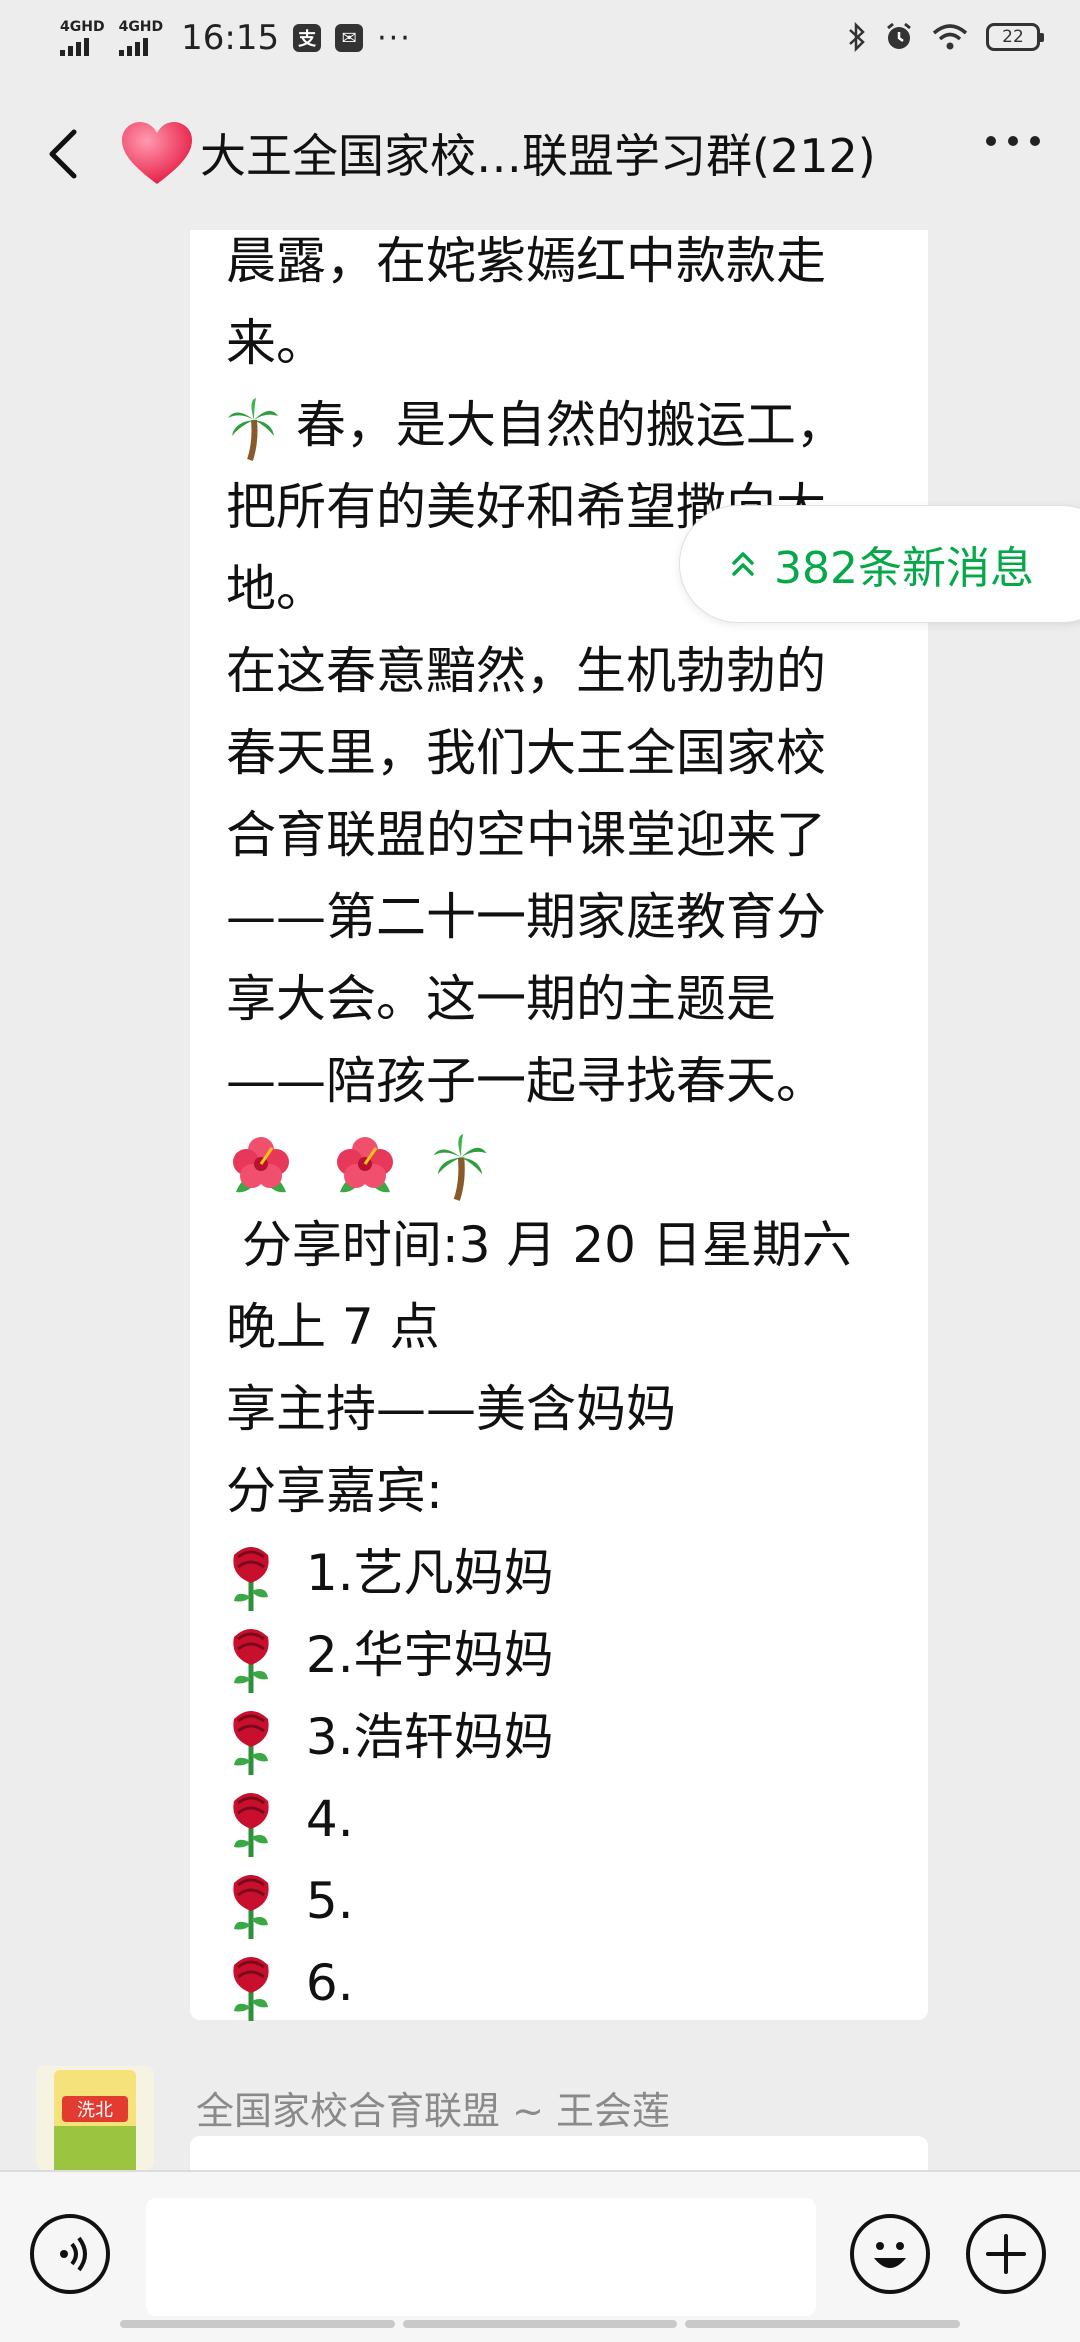 The height and width of the screenshot is (2342, 1080). I want to click on signal-4g-2: 4GHD, so click(141, 37).